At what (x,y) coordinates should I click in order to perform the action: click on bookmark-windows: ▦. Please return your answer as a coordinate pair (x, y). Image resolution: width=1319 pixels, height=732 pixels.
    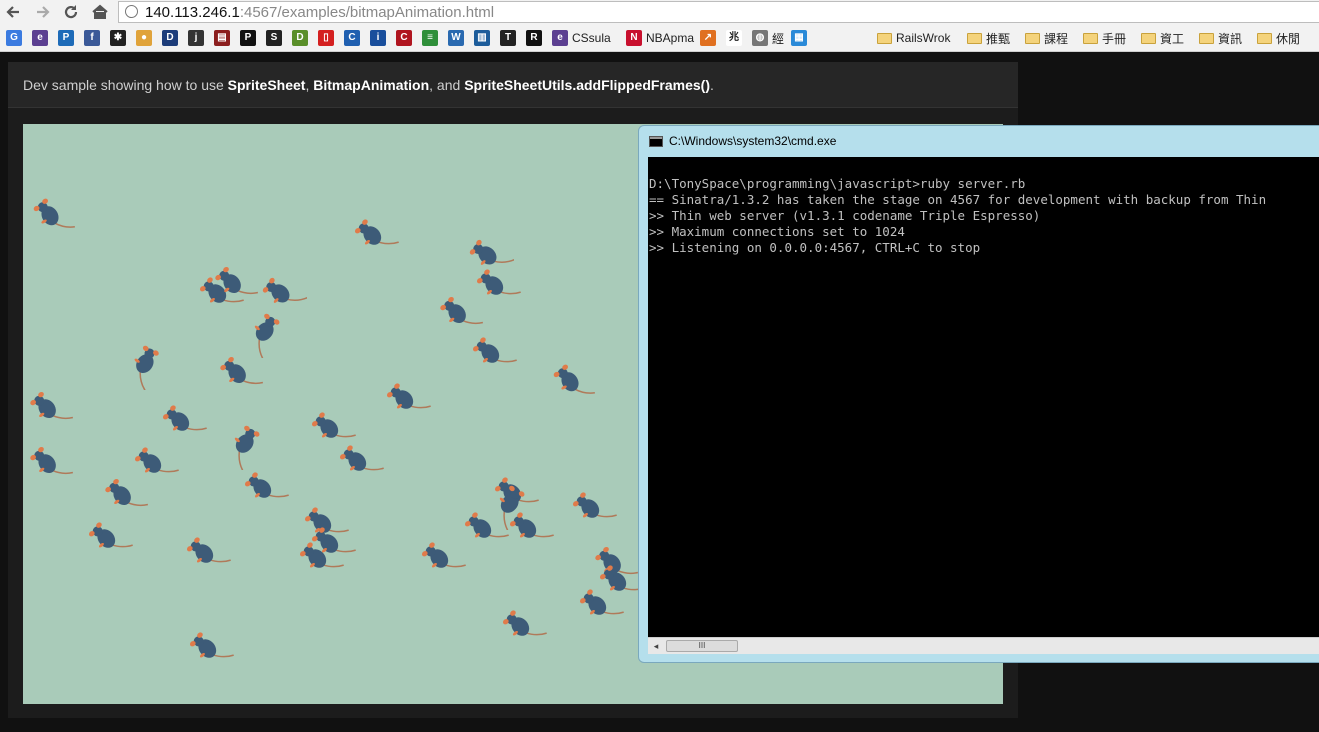
    Looking at the image, I should click on (799, 38).